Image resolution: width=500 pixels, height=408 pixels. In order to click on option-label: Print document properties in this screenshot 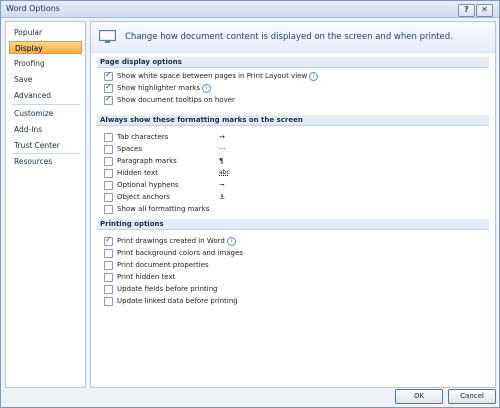, I will do `click(163, 265)`.